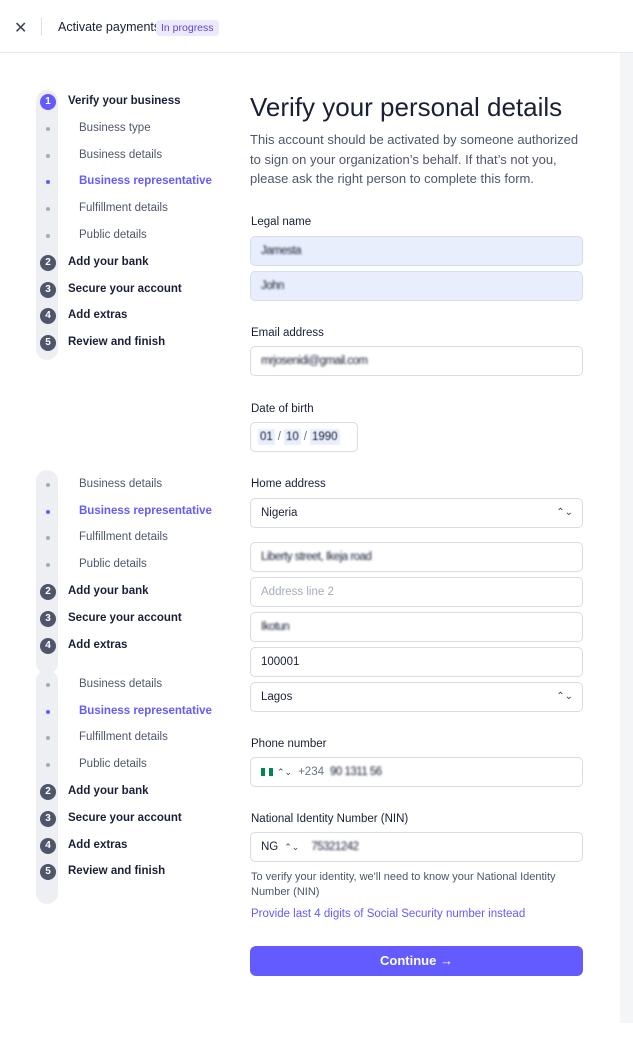 This screenshot has height=1043, width=633. What do you see at coordinates (109, 27) in the screenshot?
I see `page-title: Activate payments` at bounding box center [109, 27].